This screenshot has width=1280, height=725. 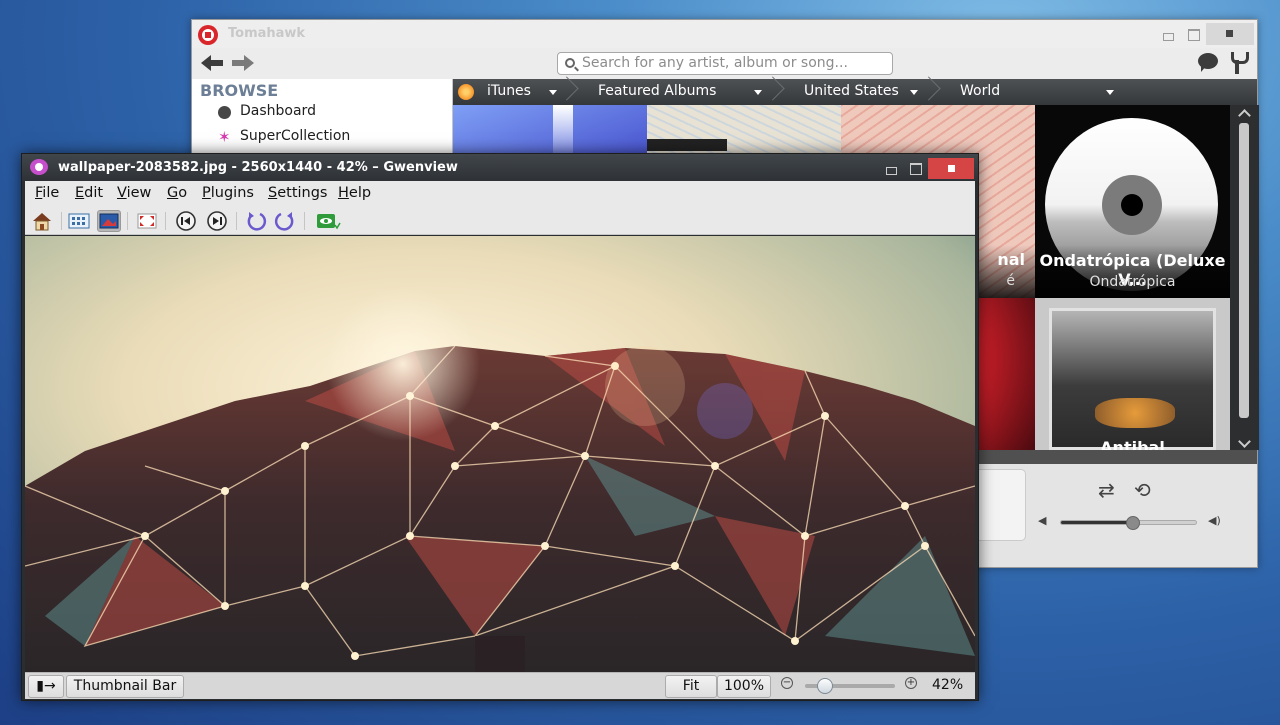 I want to click on supercollection-icon: ✶, so click(x=224, y=137).